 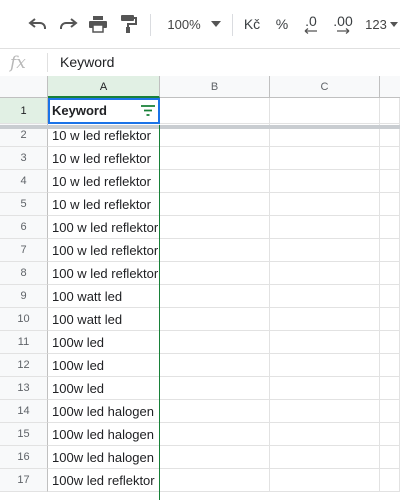 What do you see at coordinates (390, 111) in the screenshot?
I see `cell-d1` at bounding box center [390, 111].